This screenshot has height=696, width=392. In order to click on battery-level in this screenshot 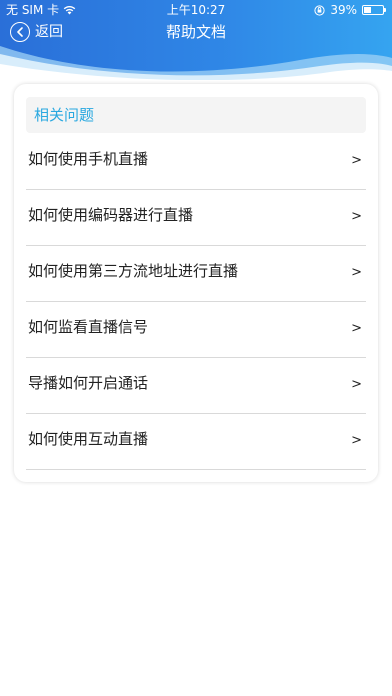, I will do `click(368, 10)`.